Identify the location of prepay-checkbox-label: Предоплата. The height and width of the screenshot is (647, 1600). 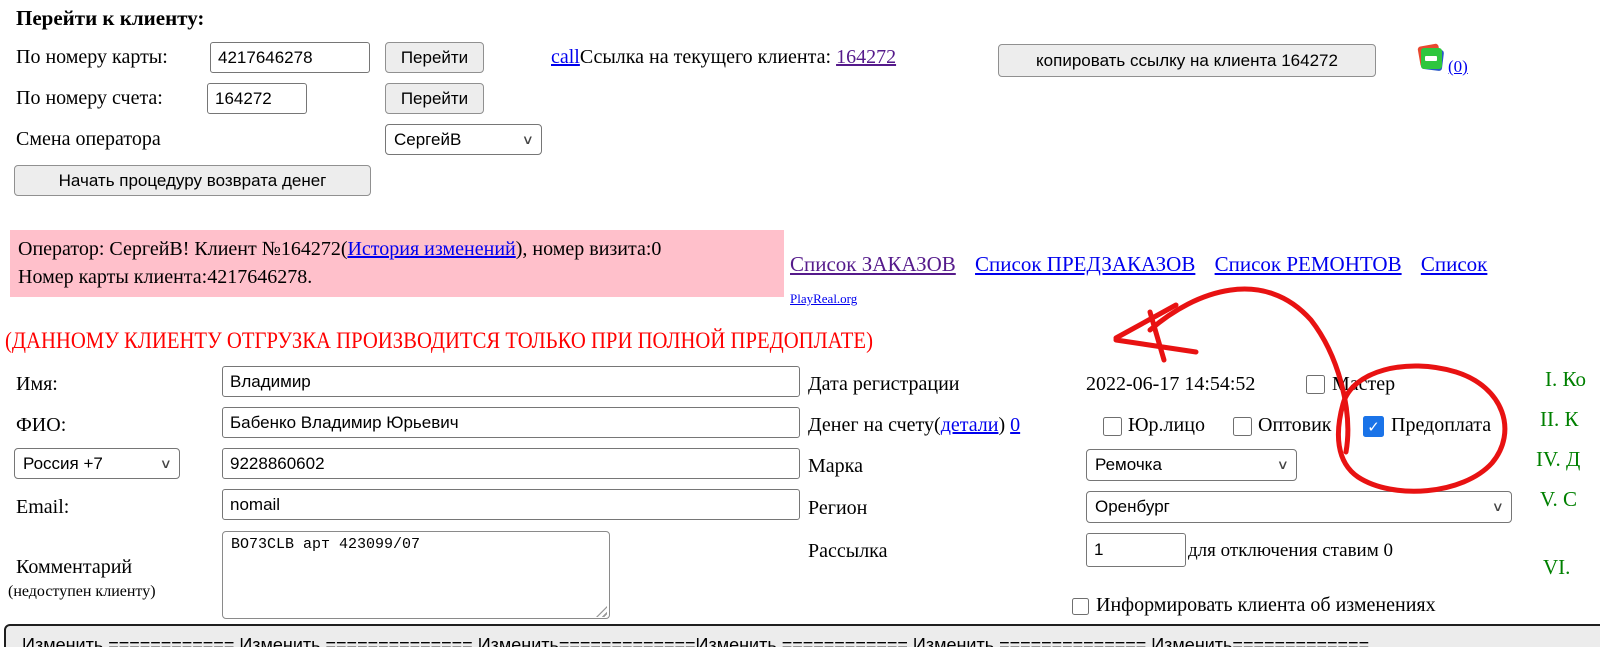
(1441, 425).